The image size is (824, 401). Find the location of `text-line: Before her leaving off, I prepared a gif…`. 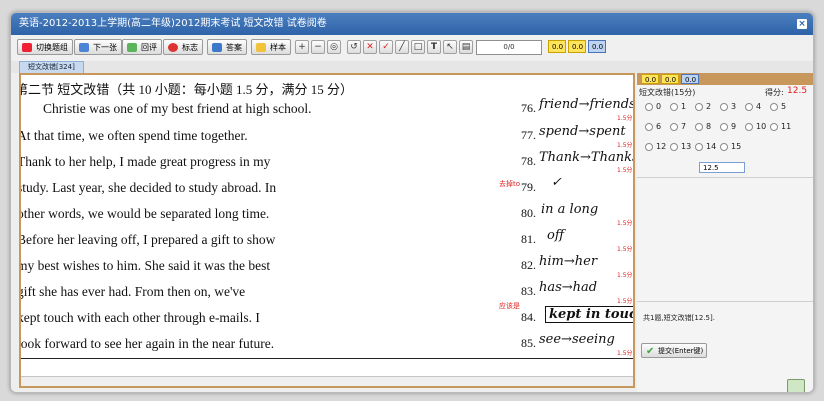

text-line: Before her leaving off, I prepared a gif… is located at coordinates (147, 239).